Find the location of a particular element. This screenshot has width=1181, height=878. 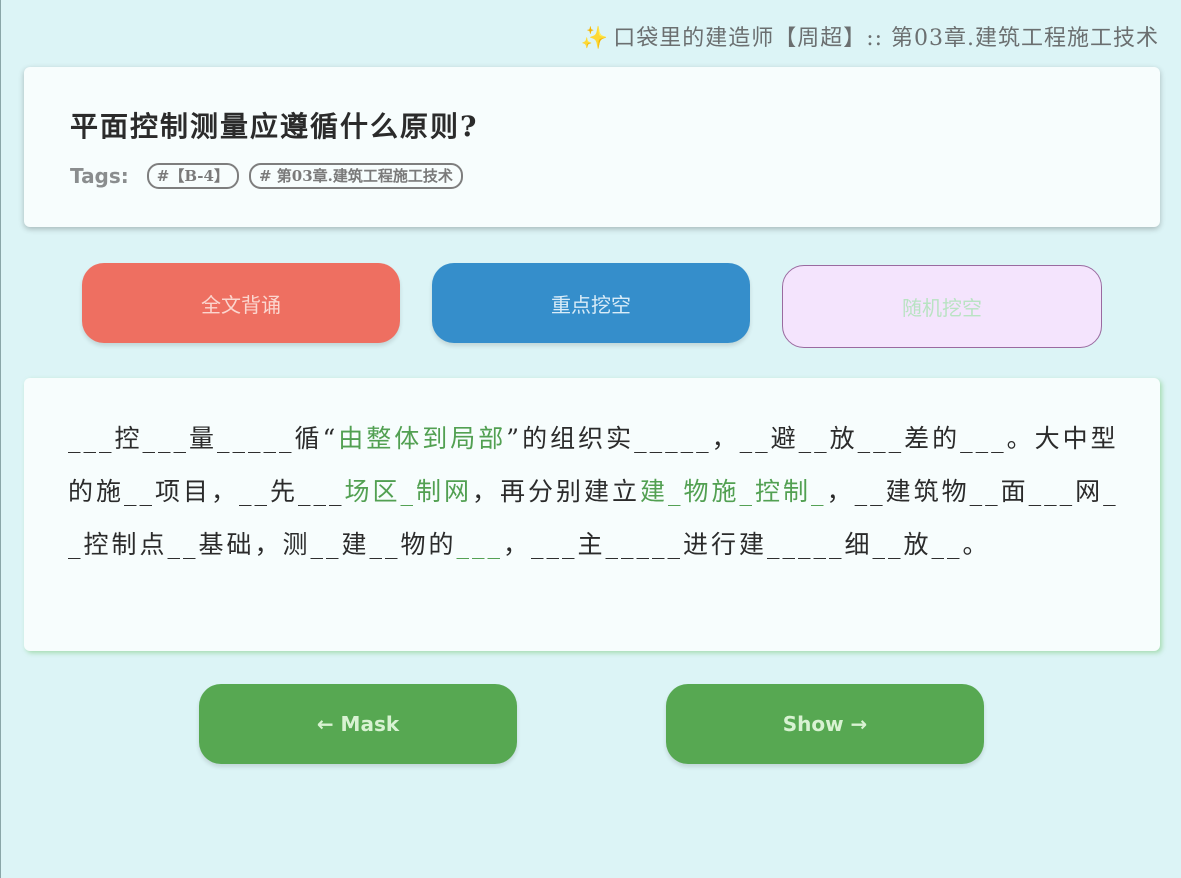

tag-chapter-name: # 第03章.建筑工程施工技术 is located at coordinates (355, 176).